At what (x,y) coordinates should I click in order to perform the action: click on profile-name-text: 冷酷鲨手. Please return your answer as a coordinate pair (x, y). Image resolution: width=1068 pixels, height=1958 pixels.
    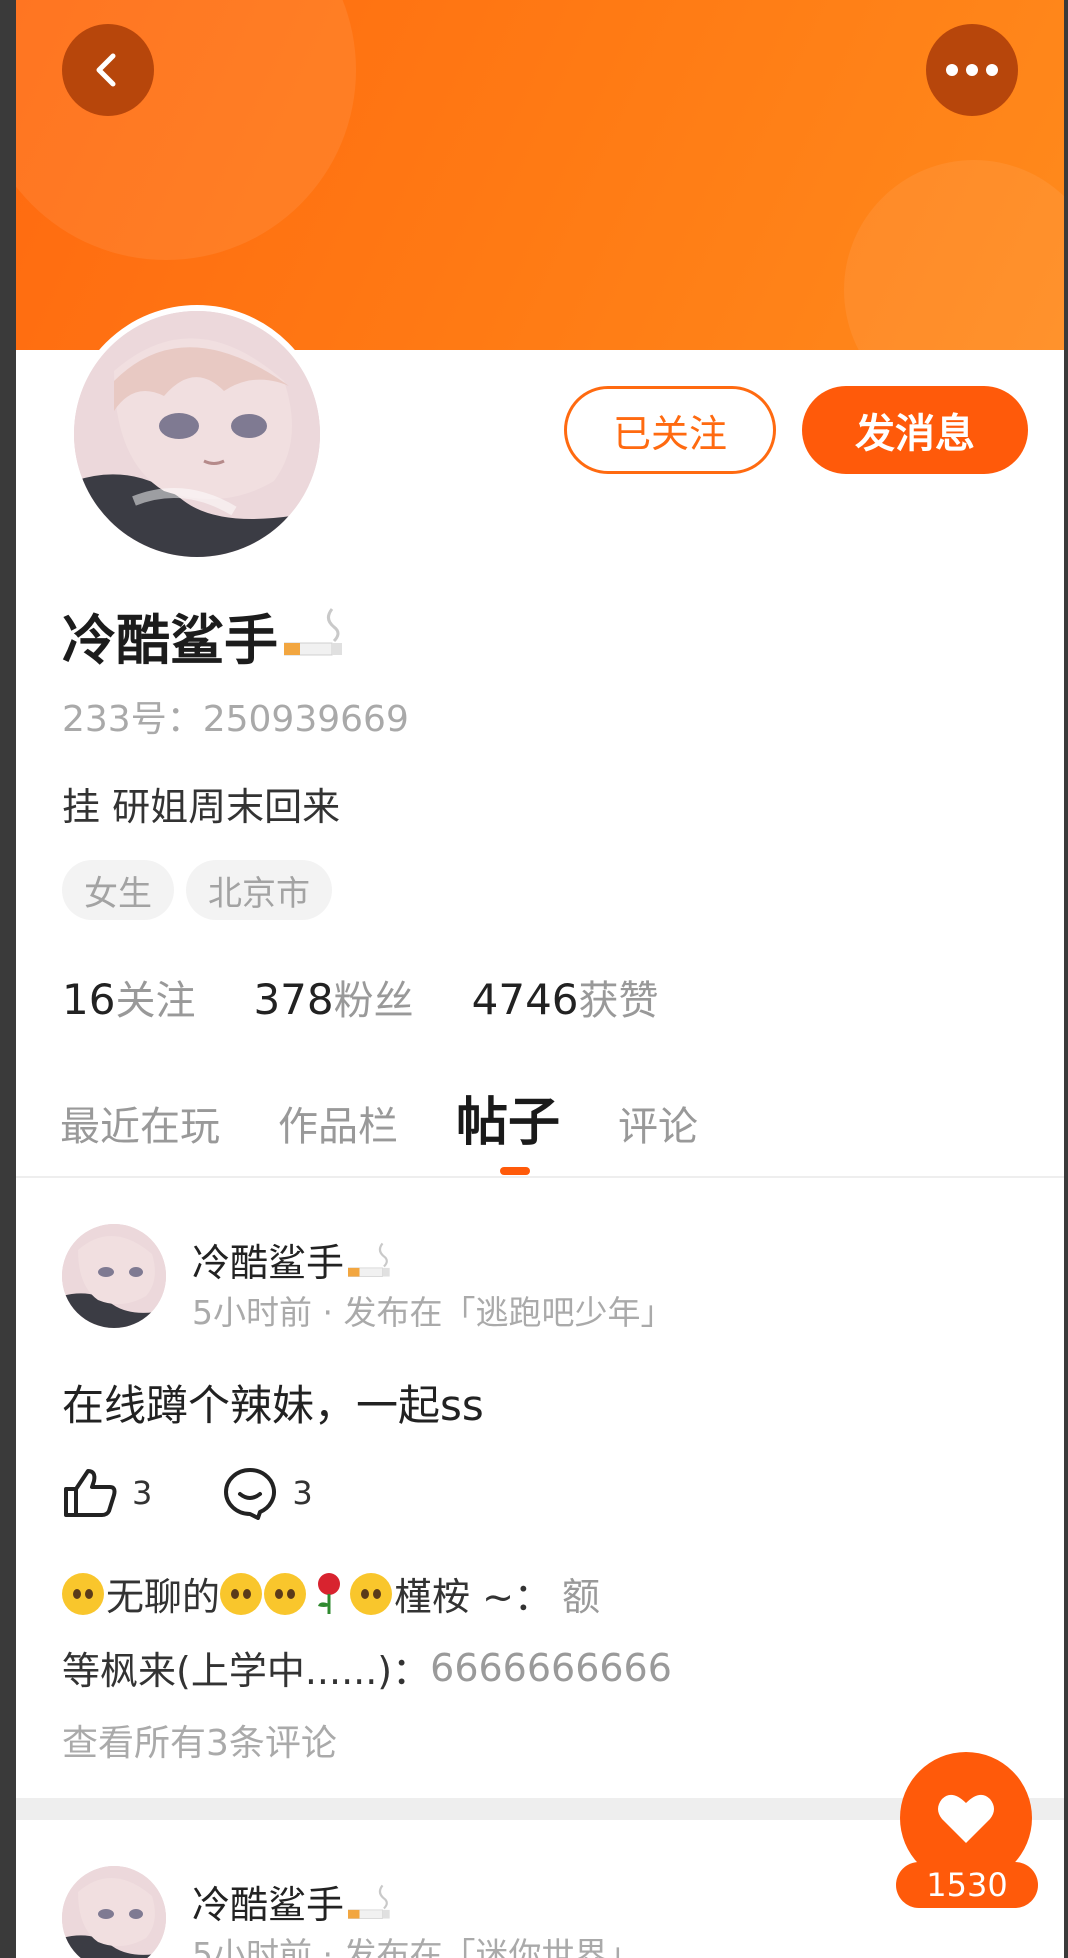
    Looking at the image, I should click on (170, 640).